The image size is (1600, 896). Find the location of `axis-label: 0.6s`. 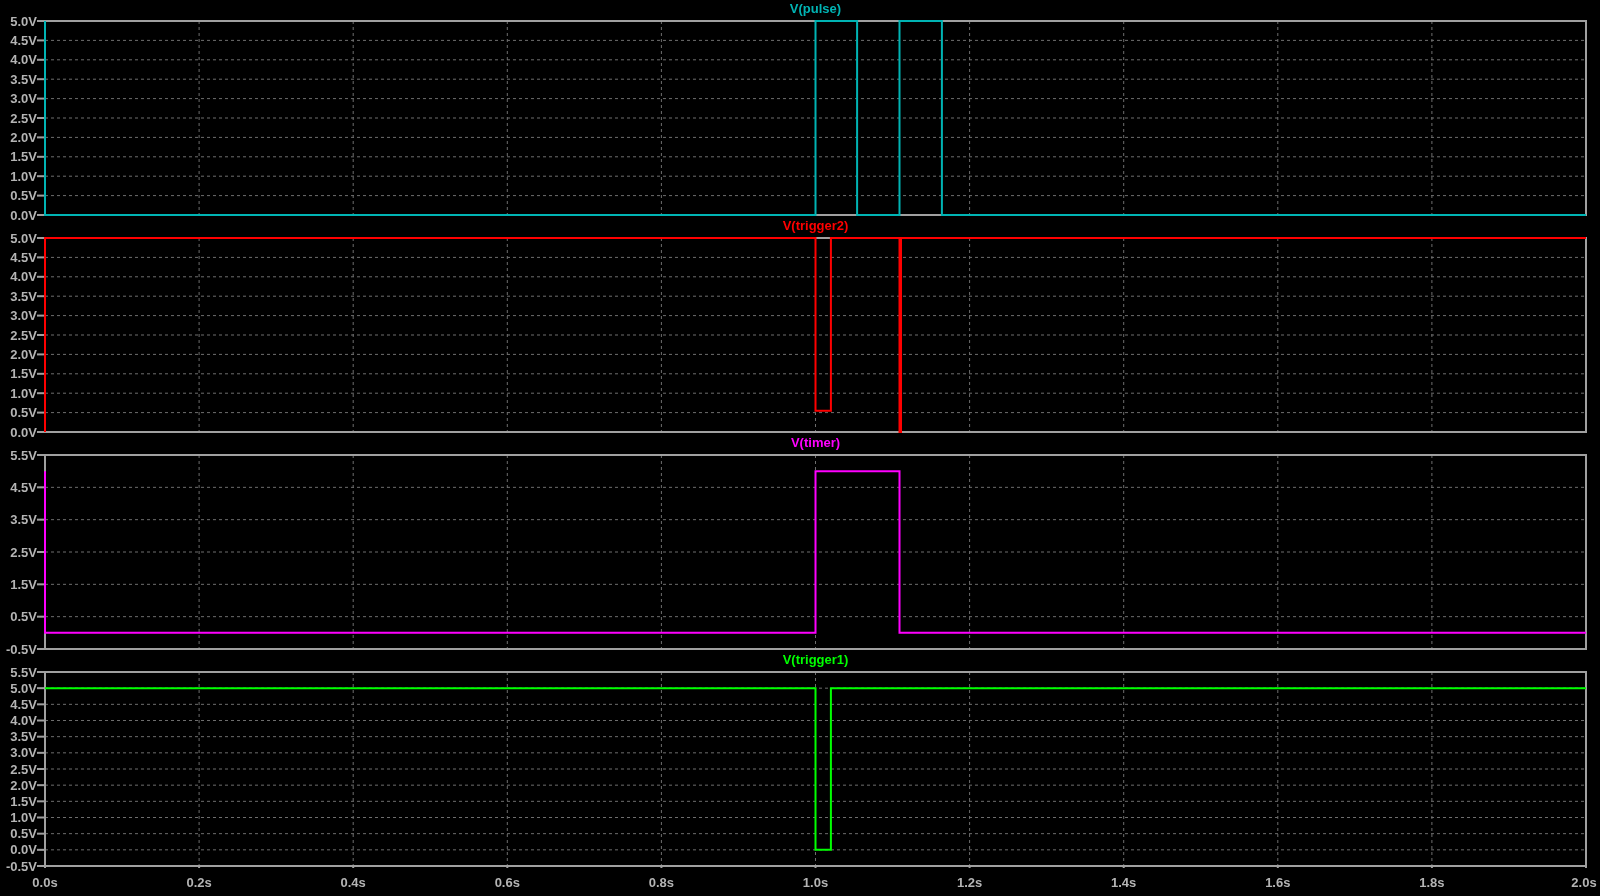

axis-label: 0.6s is located at coordinates (507, 882).